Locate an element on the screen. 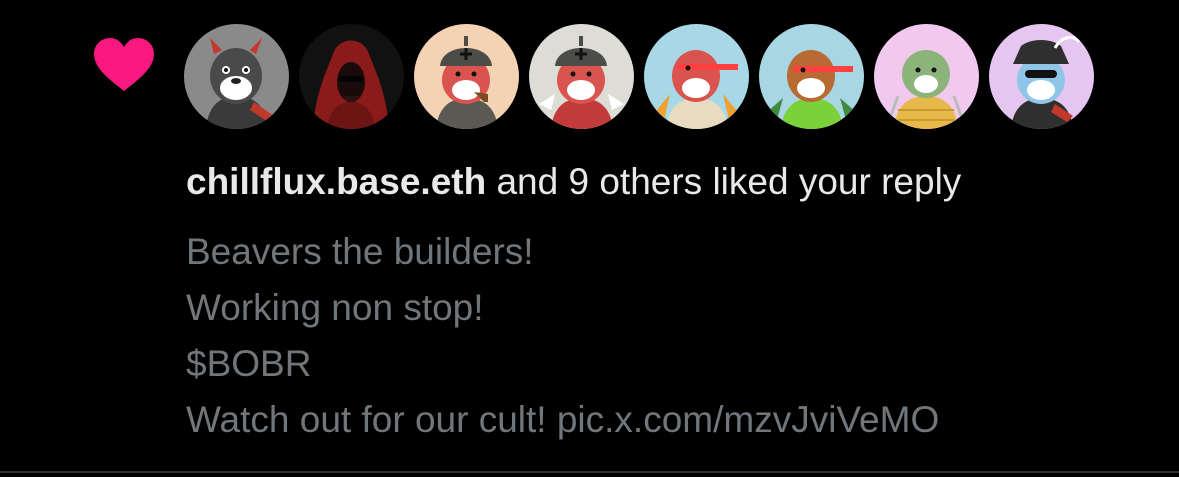 The height and width of the screenshot is (477, 1179). like-action-text: and 9 others liked your reply is located at coordinates (724, 181).